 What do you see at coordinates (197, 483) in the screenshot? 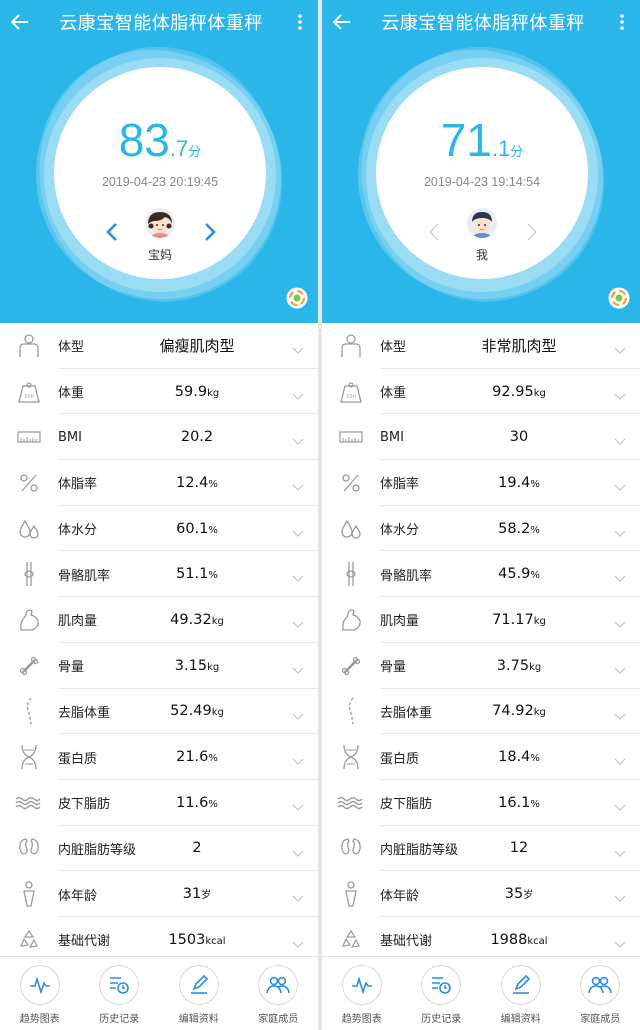
I see `metric-value: 12.4%` at bounding box center [197, 483].